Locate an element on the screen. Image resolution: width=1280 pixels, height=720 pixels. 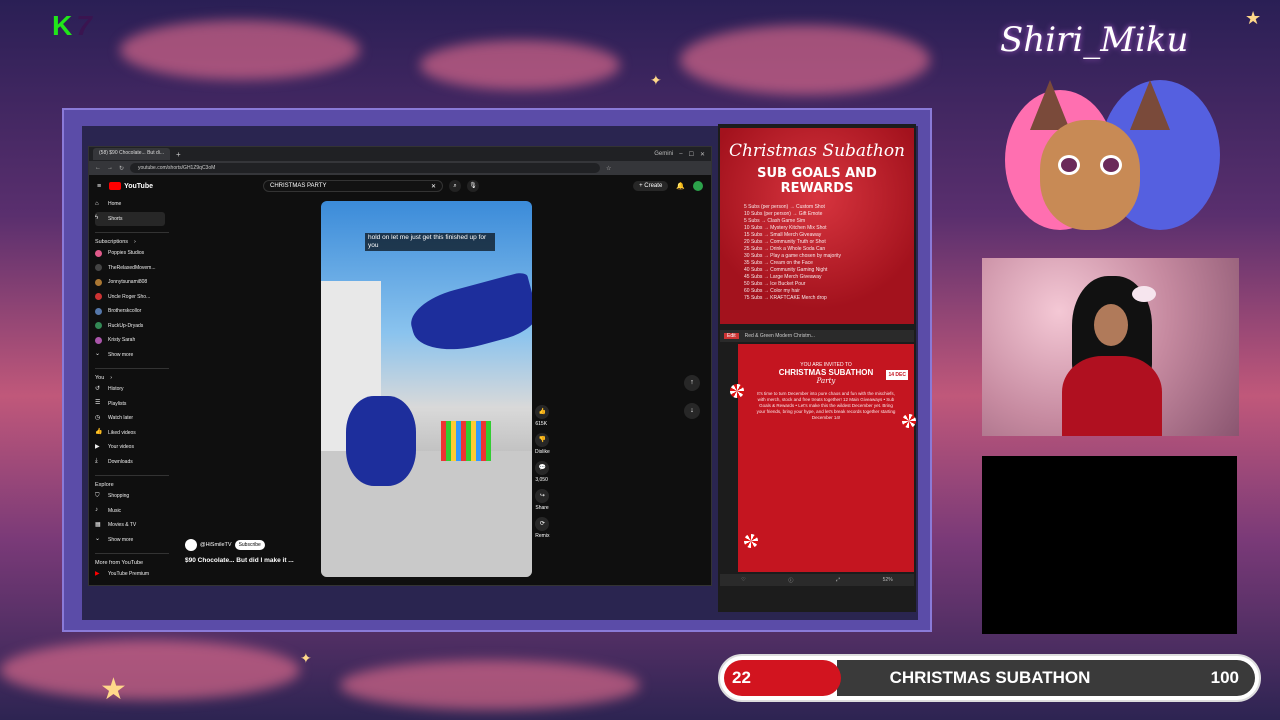
fit-icon: ⤢ is located at coordinates (838, 580).